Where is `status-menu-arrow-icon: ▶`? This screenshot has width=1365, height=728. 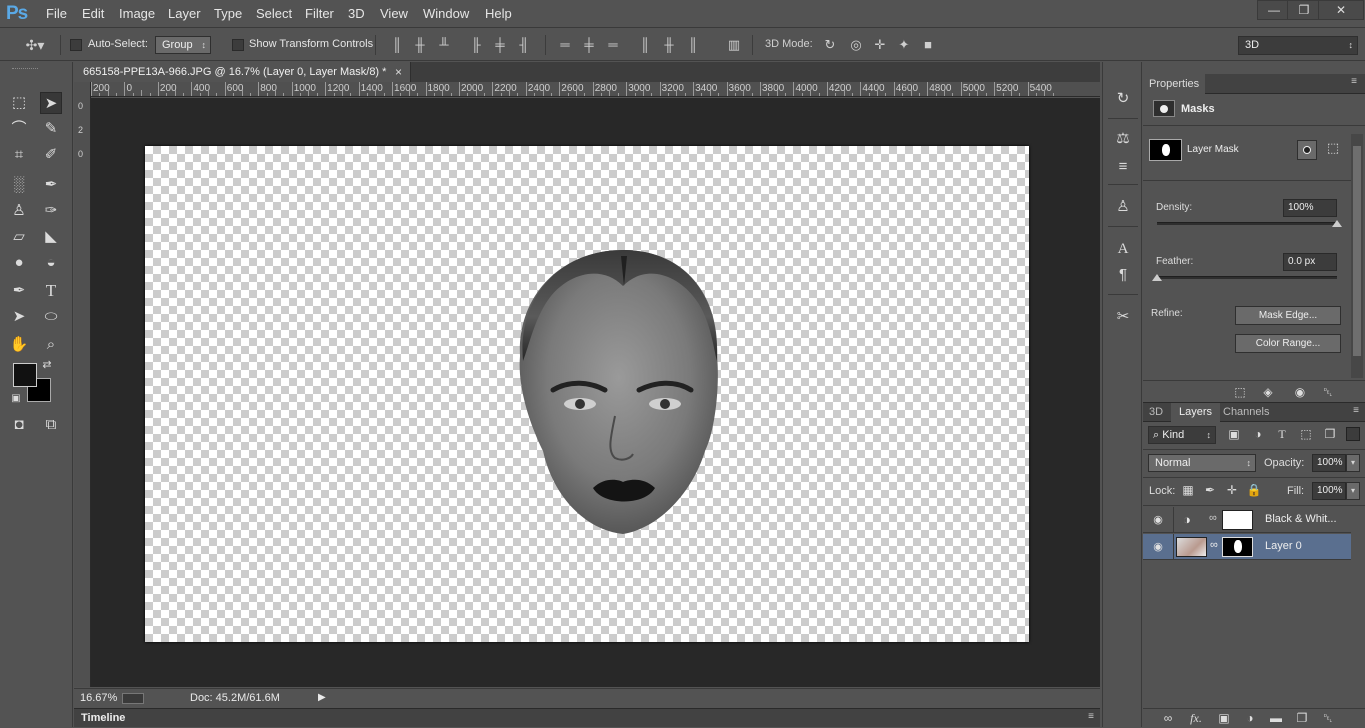
status-menu-arrow-icon: ▶ is located at coordinates (322, 697).